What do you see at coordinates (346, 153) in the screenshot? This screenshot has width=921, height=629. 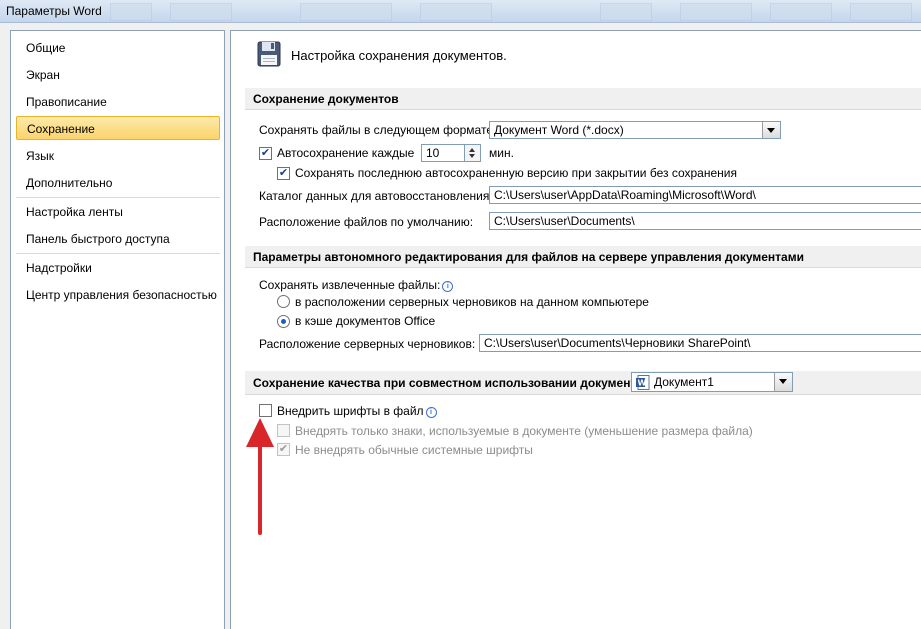 I see `autosave-label: Автосохранение каждые` at bounding box center [346, 153].